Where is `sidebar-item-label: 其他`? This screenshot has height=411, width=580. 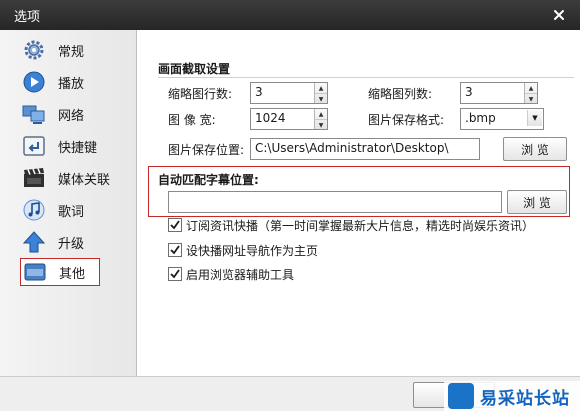
sidebar-item-label: 其他 is located at coordinates (72, 274).